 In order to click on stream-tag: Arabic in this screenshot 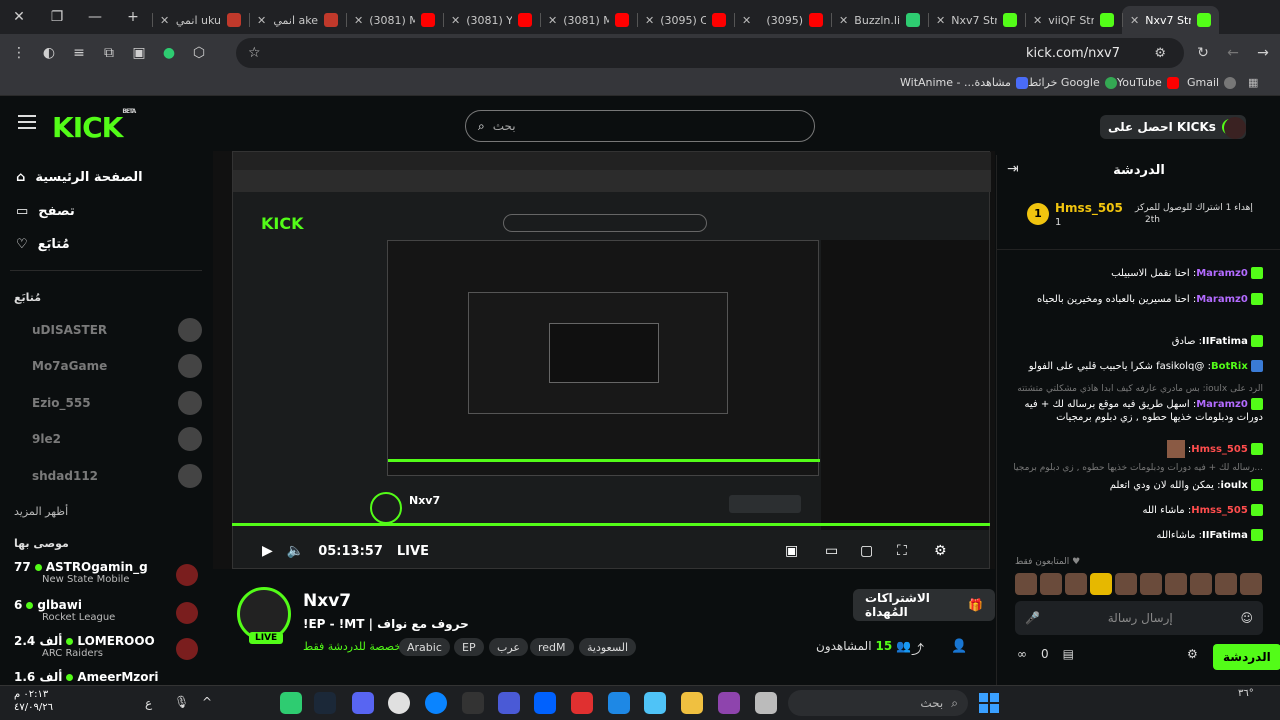, I will do `click(424, 647)`.